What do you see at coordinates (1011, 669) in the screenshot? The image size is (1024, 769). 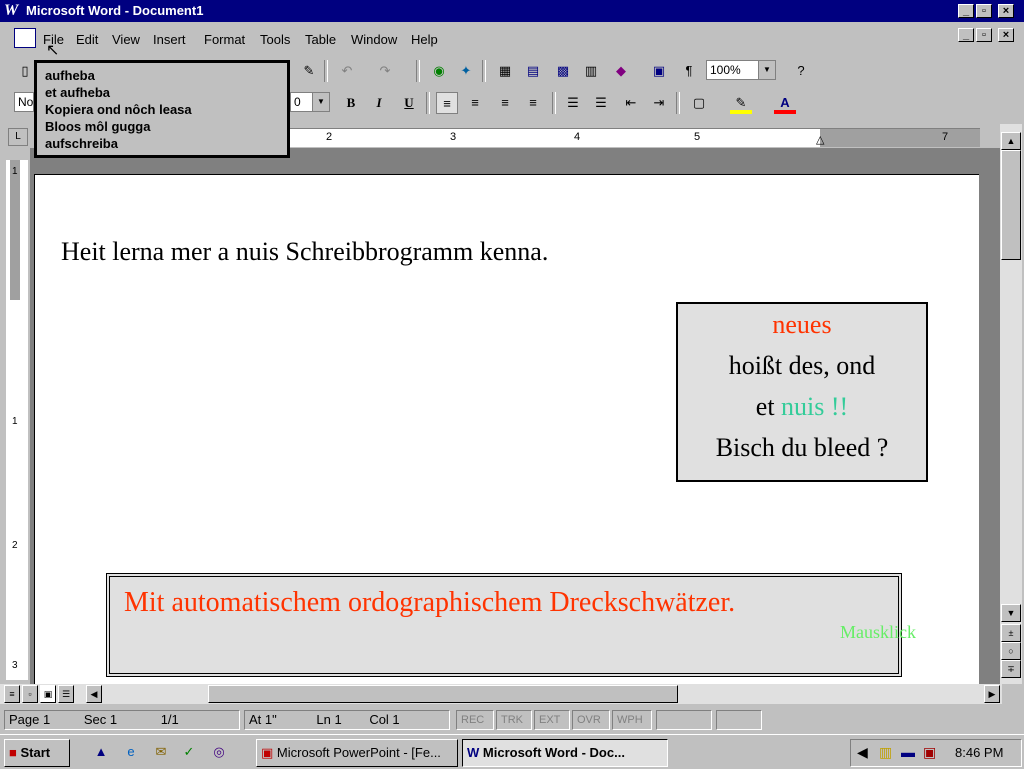 I see `next-page-icon: ∓` at bounding box center [1011, 669].